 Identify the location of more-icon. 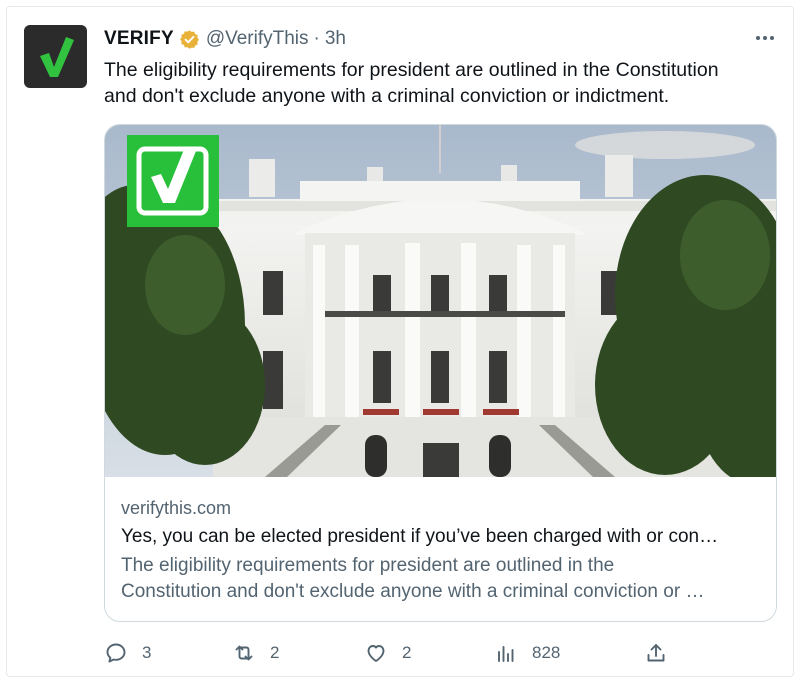
(758, 38).